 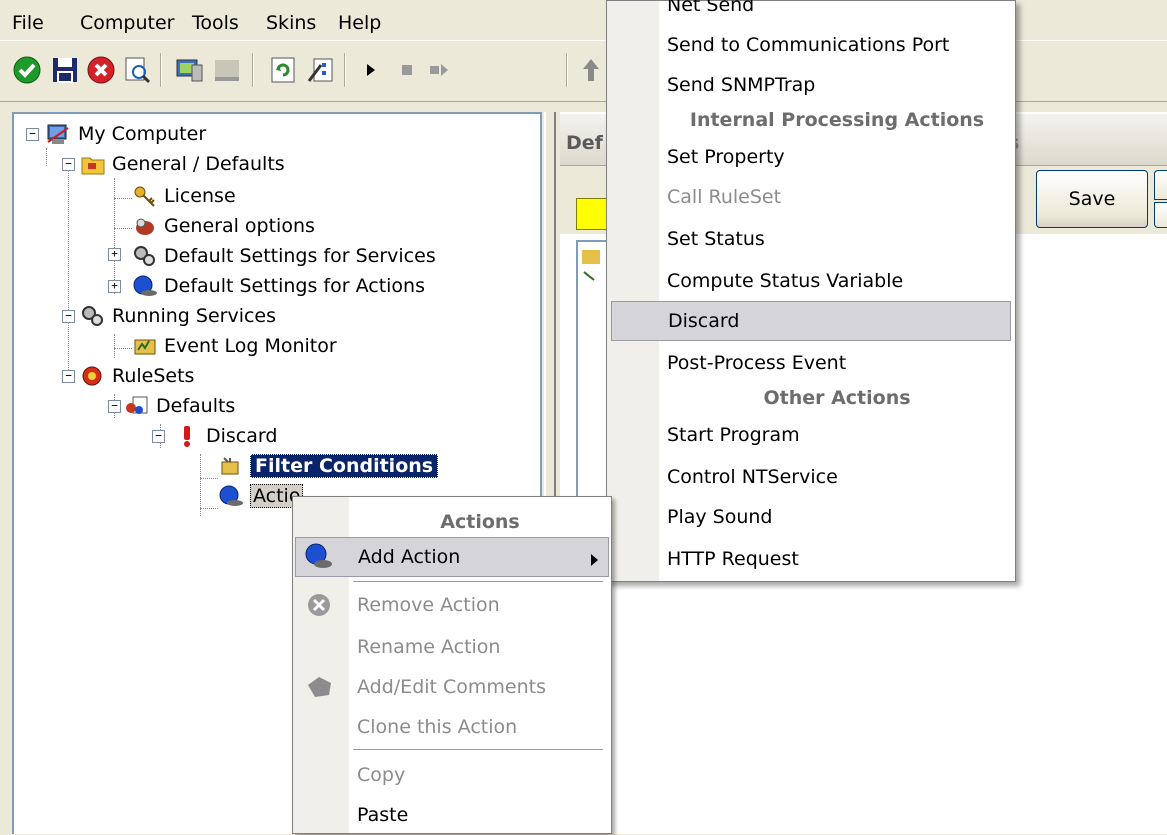 I want to click on tree-label: General / Defaults, so click(x=198, y=164).